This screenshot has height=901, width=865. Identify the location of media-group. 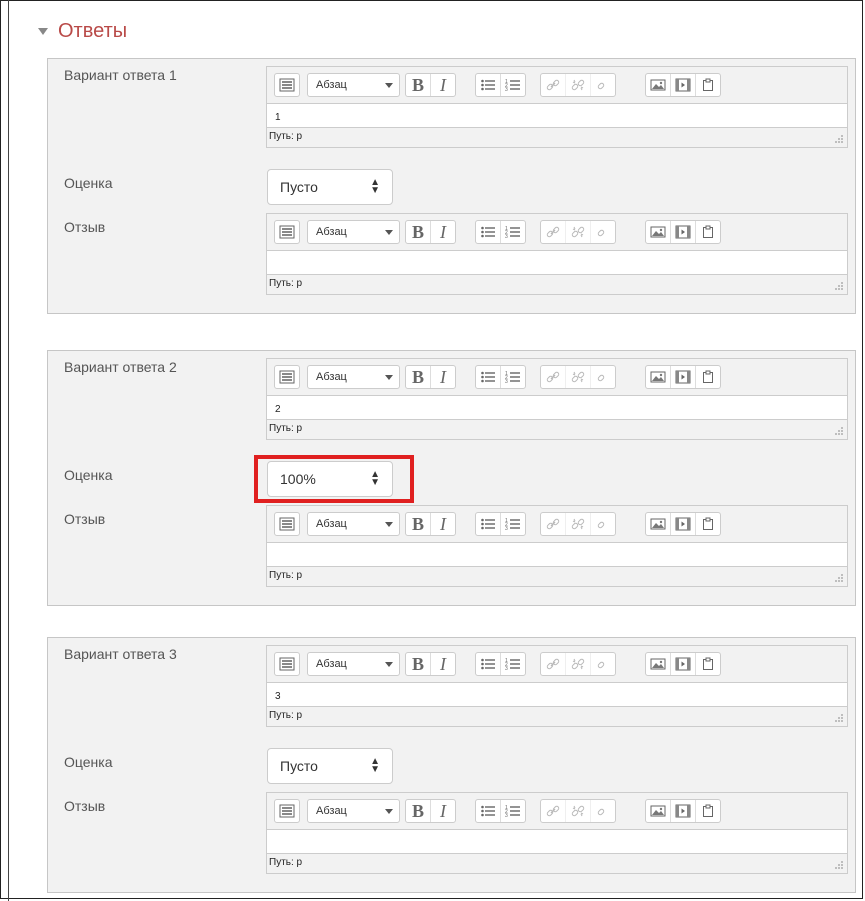
(683, 664).